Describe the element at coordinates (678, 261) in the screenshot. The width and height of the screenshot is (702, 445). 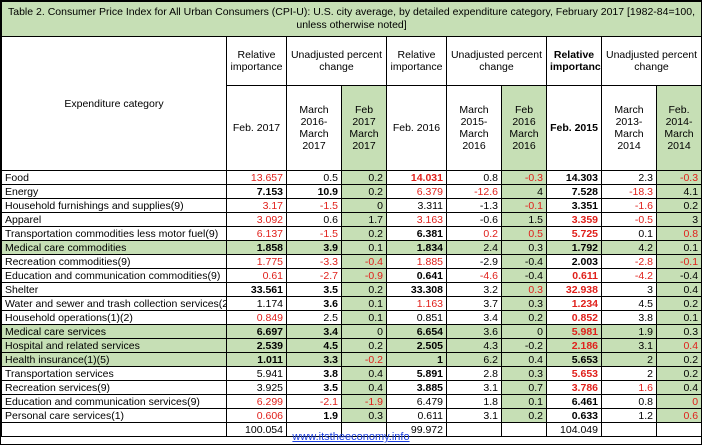
I see `value-cell: -0.1` at that location.